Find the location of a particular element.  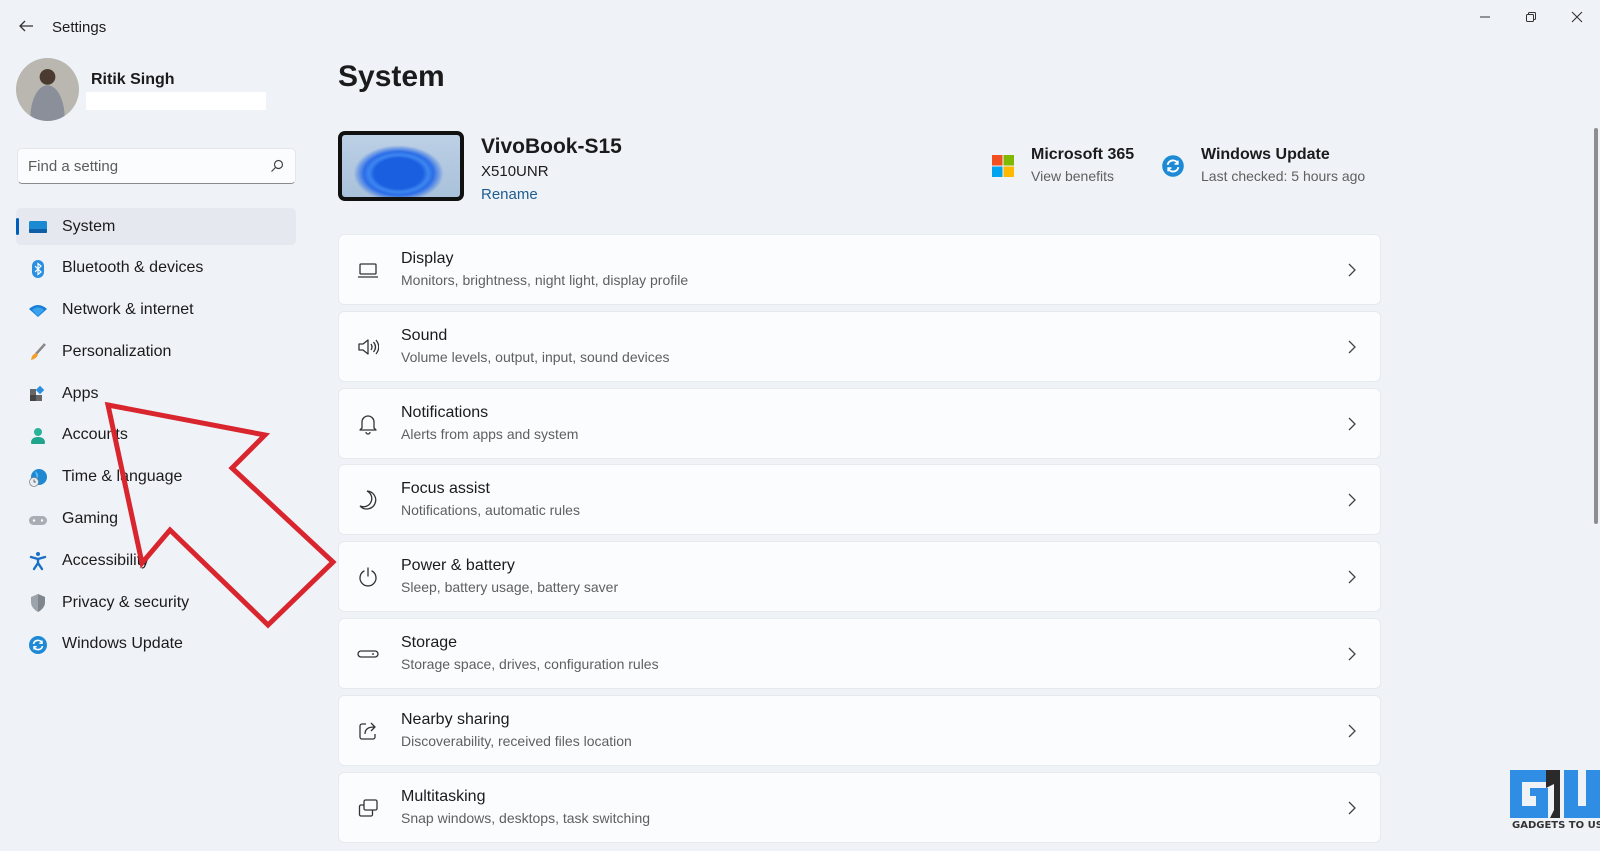

device-thumbnail is located at coordinates (401, 166).